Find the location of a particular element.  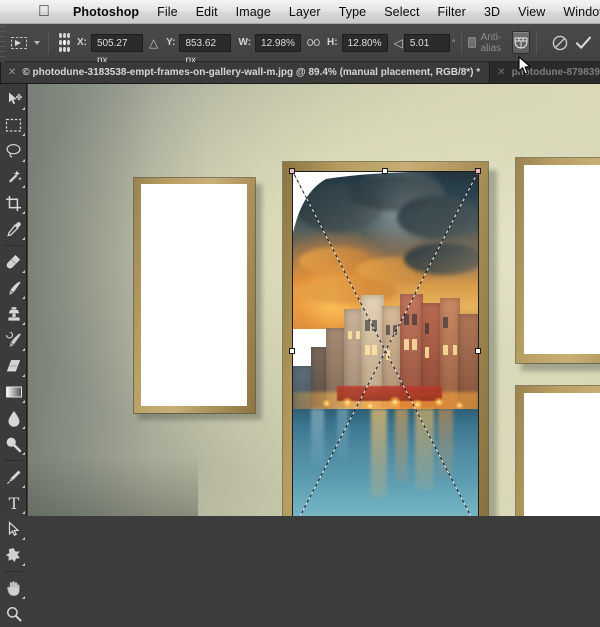

warp-mode-icon is located at coordinates (520, 42).